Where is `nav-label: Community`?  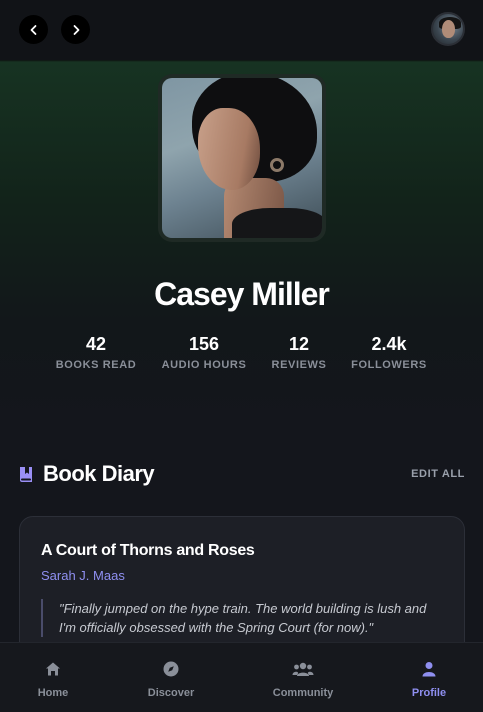
nav-label: Community is located at coordinates (303, 693).